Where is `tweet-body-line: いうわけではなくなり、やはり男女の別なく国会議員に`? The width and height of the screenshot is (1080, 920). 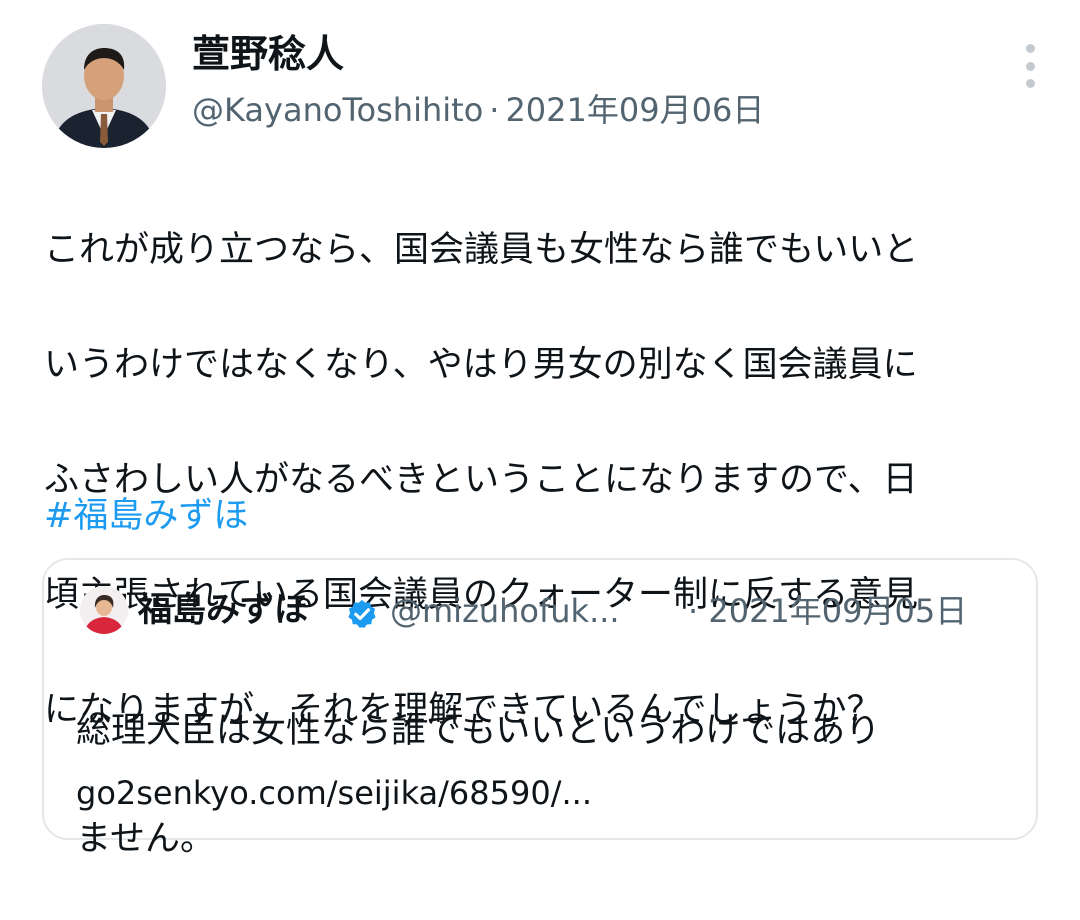 tweet-body-line: いうわけではなくなり、やはり男女の別なく国会議員に is located at coordinates (481, 364).